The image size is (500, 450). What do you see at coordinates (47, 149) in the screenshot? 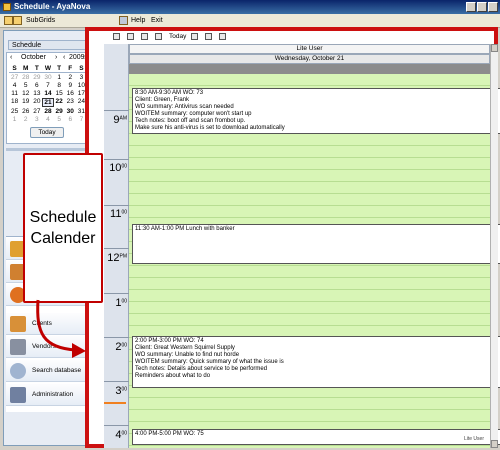
I see `panel-splitter` at bounding box center [47, 149].